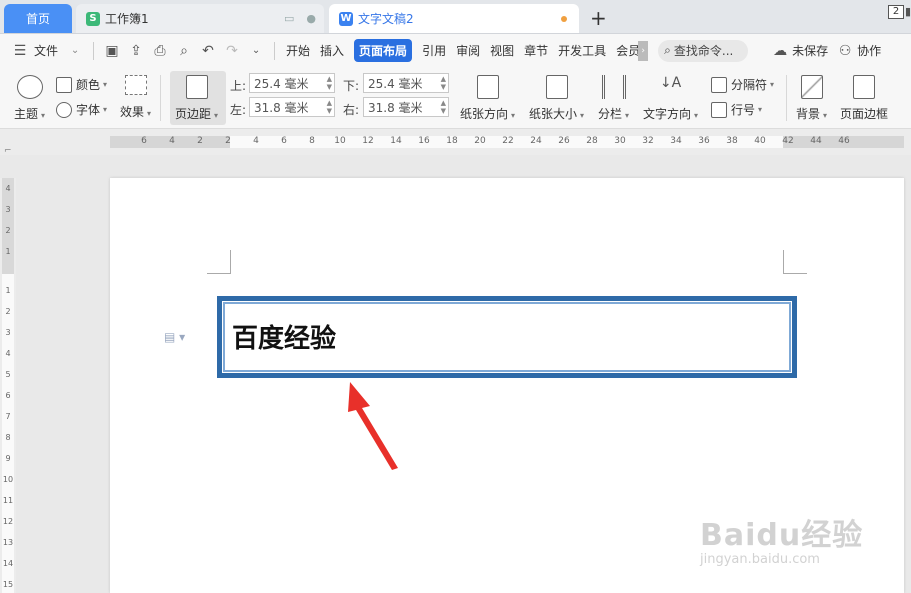 This screenshot has height=593, width=911. I want to click on columns-button: 分栏 ▾, so click(613, 98).